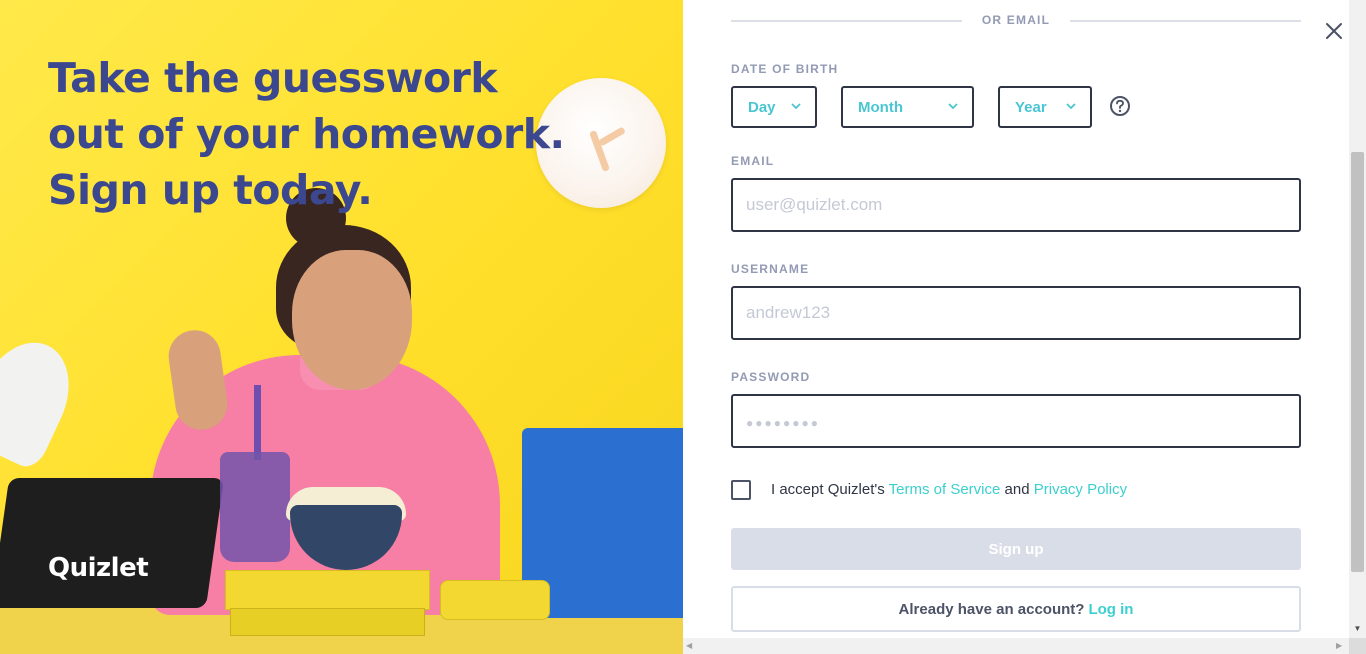  Describe the element at coordinates (495, 600) in the screenshot. I see `stapler-illustration` at that location.